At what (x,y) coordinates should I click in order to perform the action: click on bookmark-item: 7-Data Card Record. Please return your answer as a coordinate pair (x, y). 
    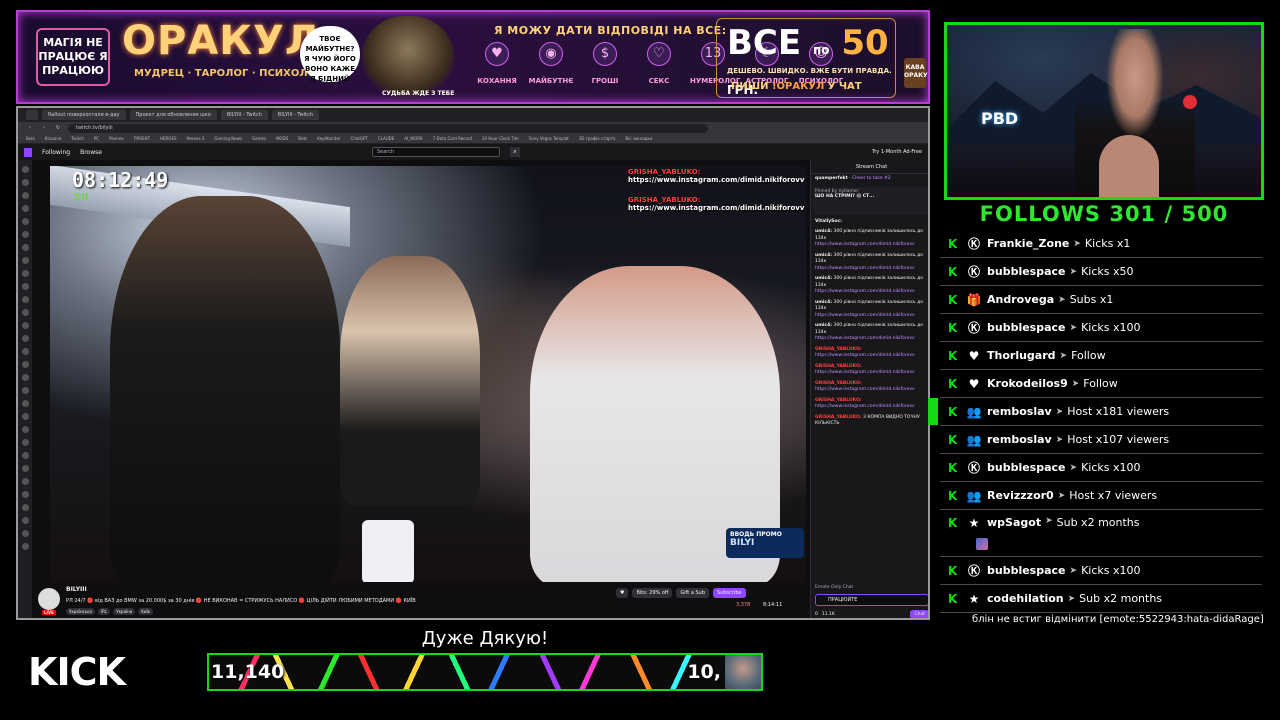
    Looking at the image, I should click on (452, 138).